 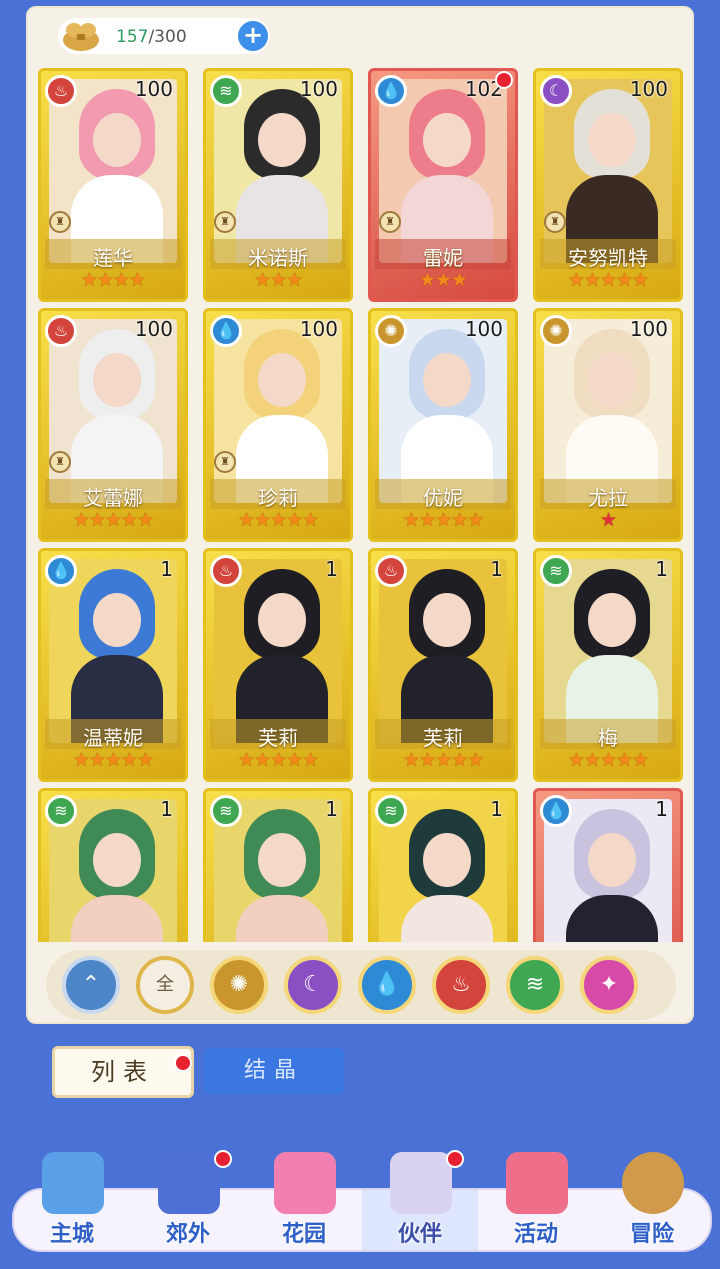 I want to click on companion-card: ≋ 1 梅 ★★★★★, so click(x=608, y=665).